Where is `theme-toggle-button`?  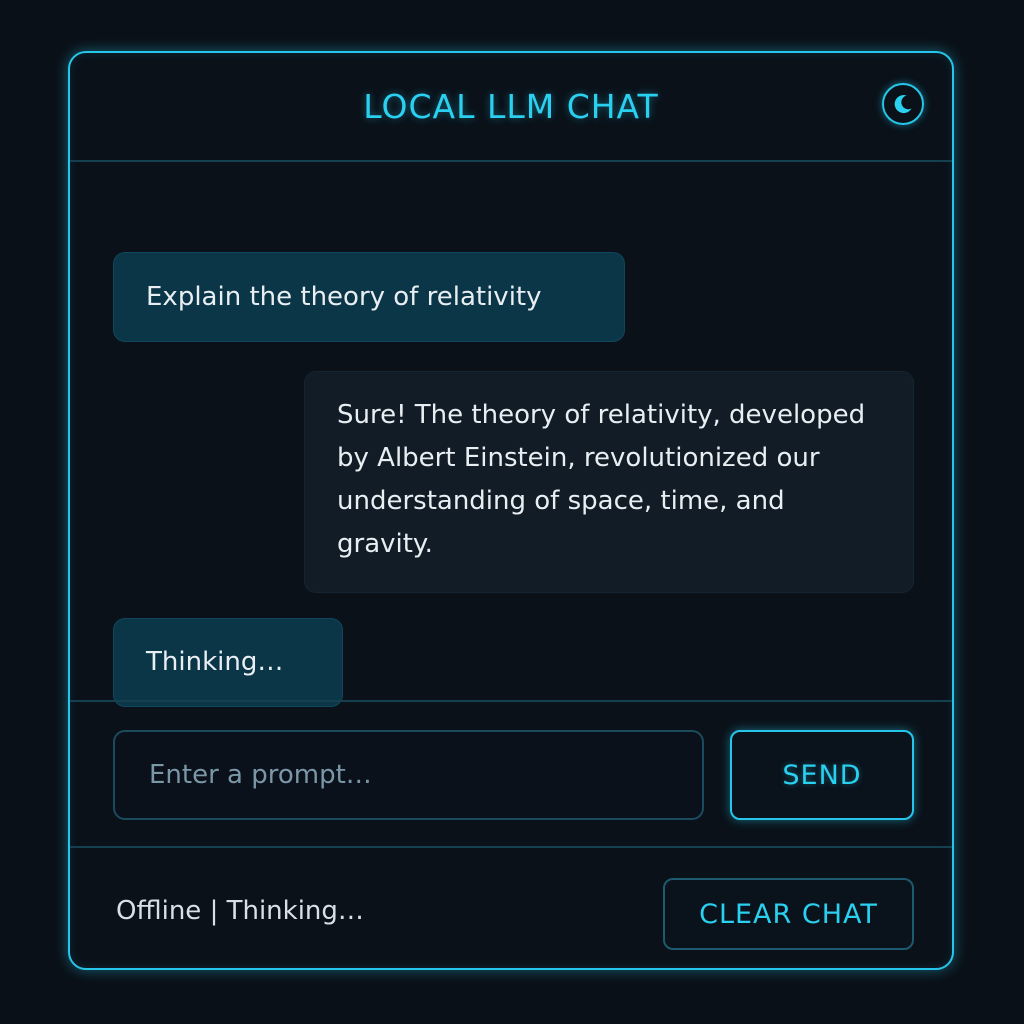 theme-toggle-button is located at coordinates (903, 104).